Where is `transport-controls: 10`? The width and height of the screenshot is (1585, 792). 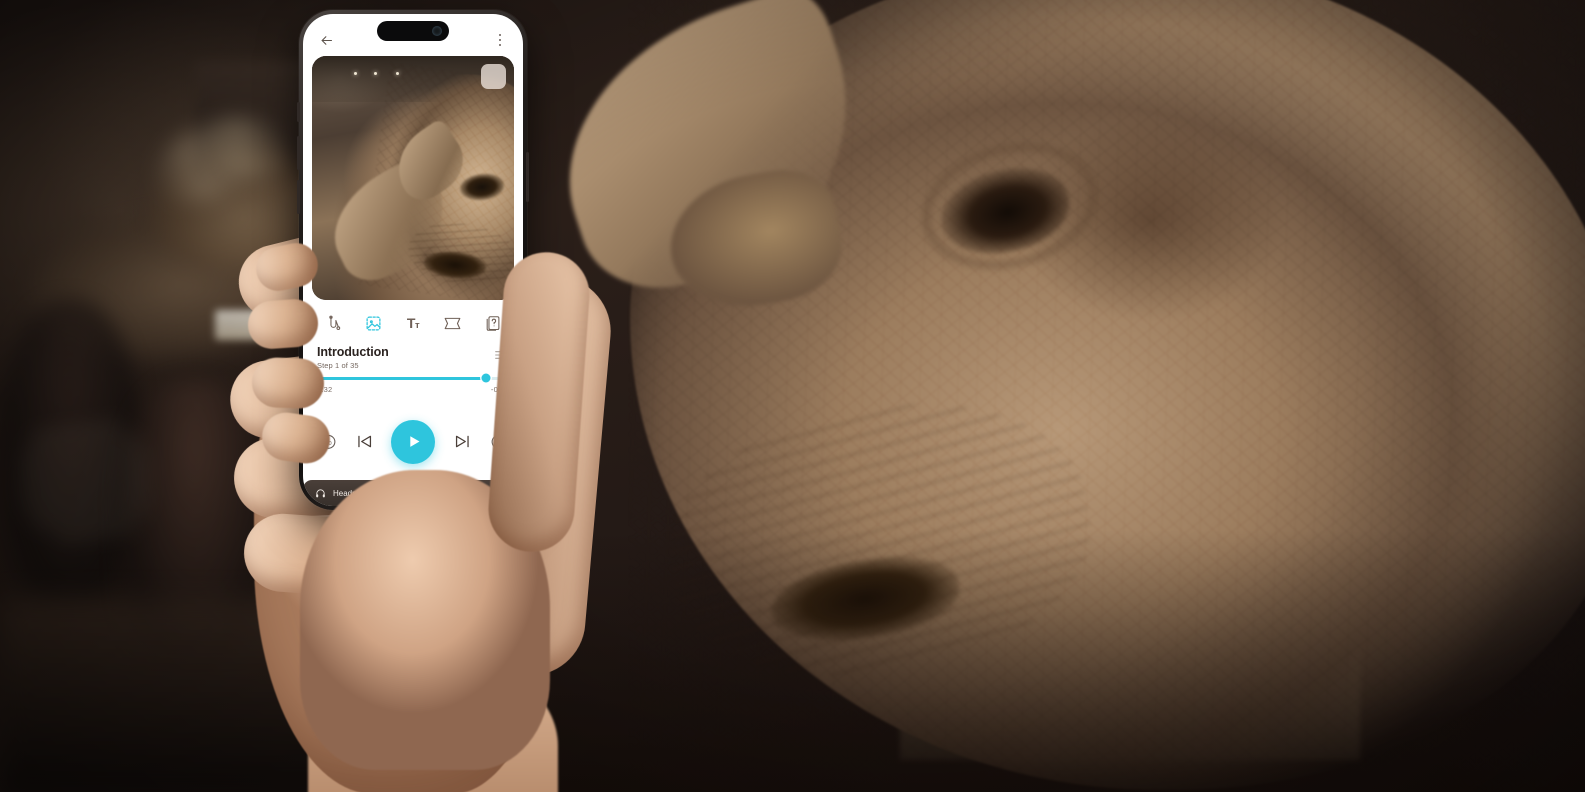 transport-controls: 10 is located at coordinates (413, 437).